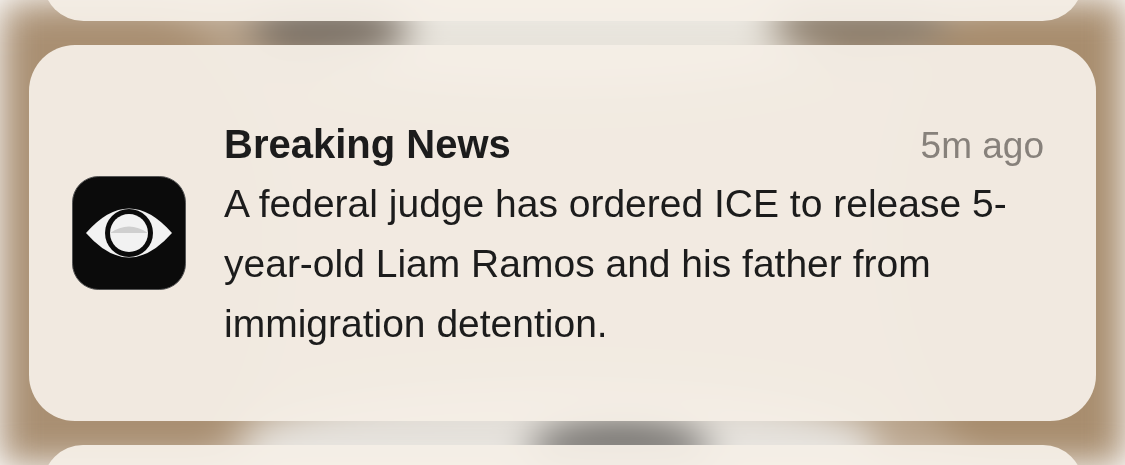 This screenshot has width=1125, height=465. What do you see at coordinates (129, 233) in the screenshot?
I see `eye-icon` at bounding box center [129, 233].